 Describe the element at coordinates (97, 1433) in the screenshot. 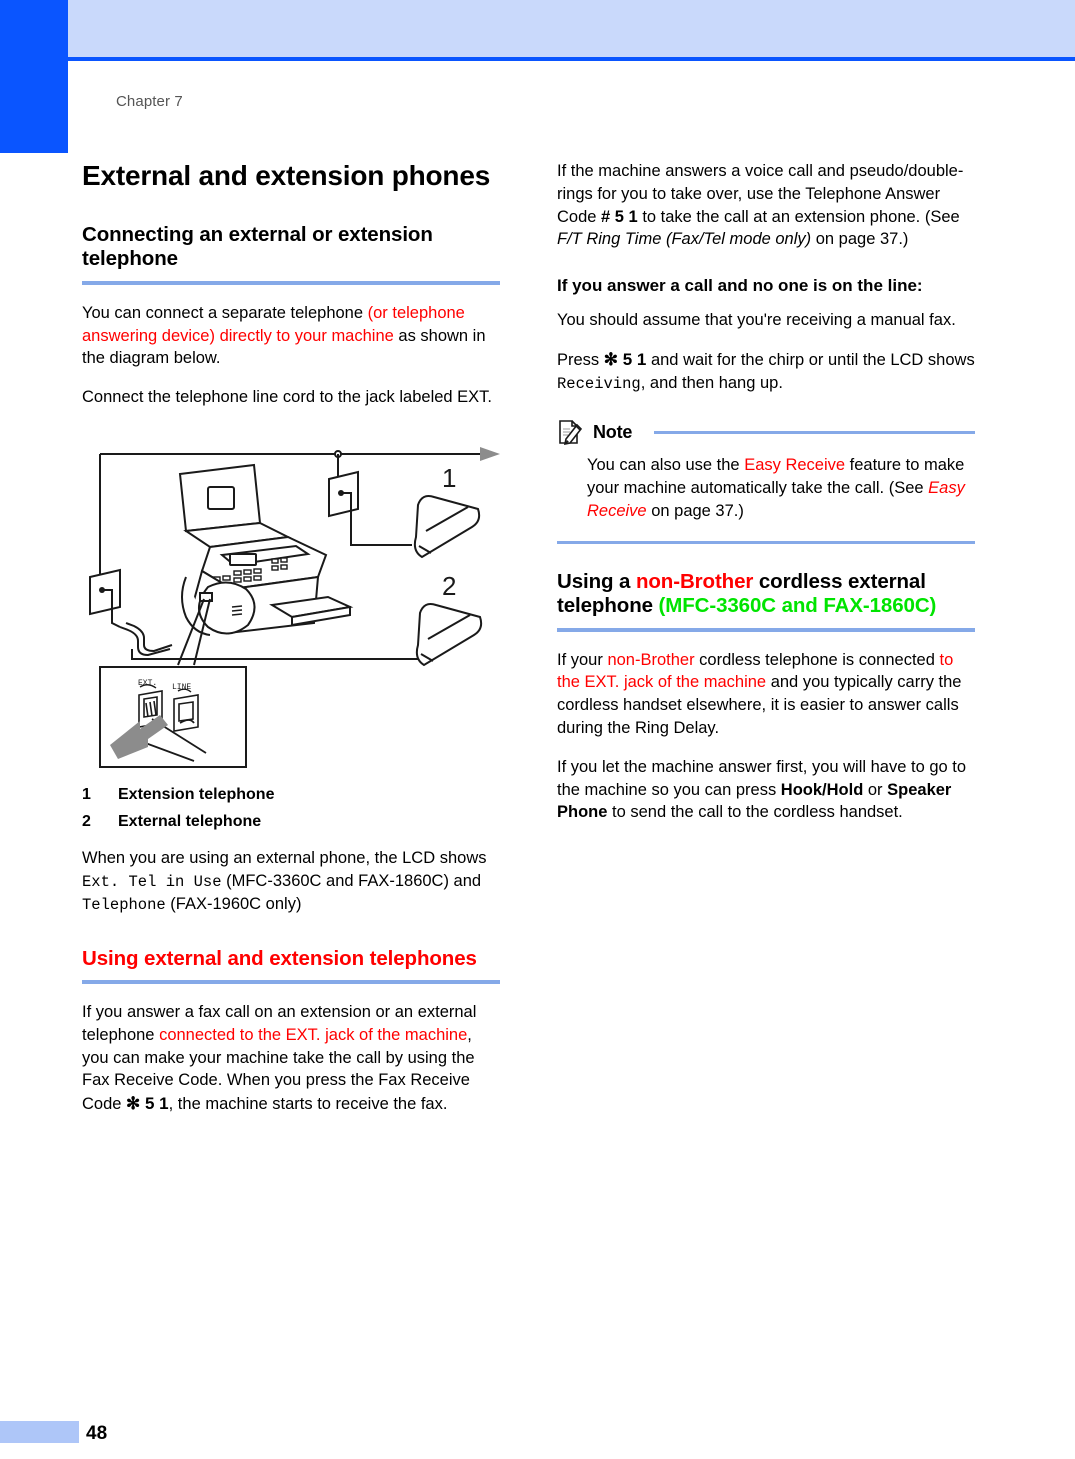

I see `page-number: 48` at that location.